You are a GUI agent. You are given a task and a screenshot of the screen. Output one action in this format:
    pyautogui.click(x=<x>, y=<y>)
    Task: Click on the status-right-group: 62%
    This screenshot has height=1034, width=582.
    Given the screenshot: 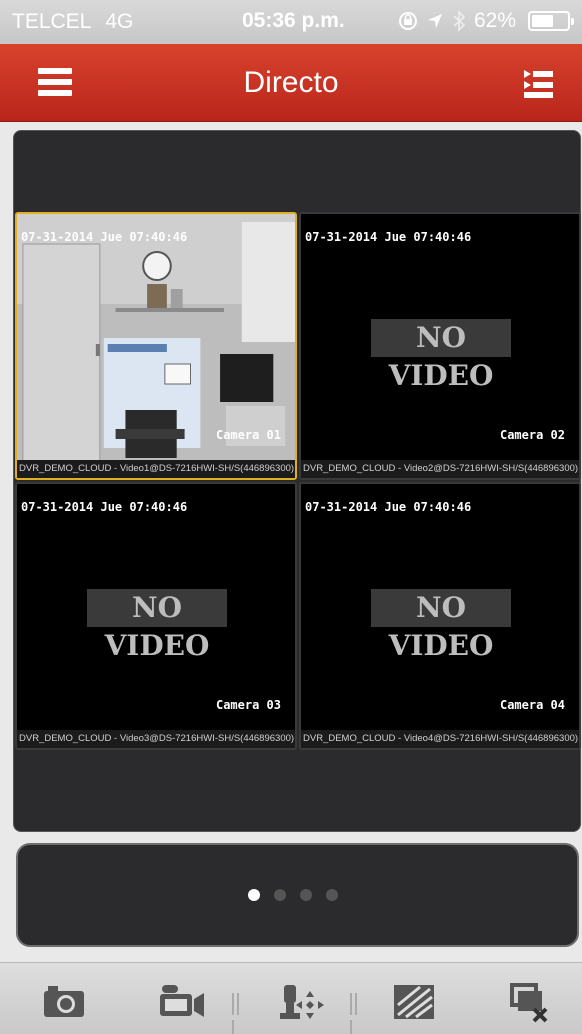 What is the action you would take?
    pyautogui.click(x=486, y=21)
    